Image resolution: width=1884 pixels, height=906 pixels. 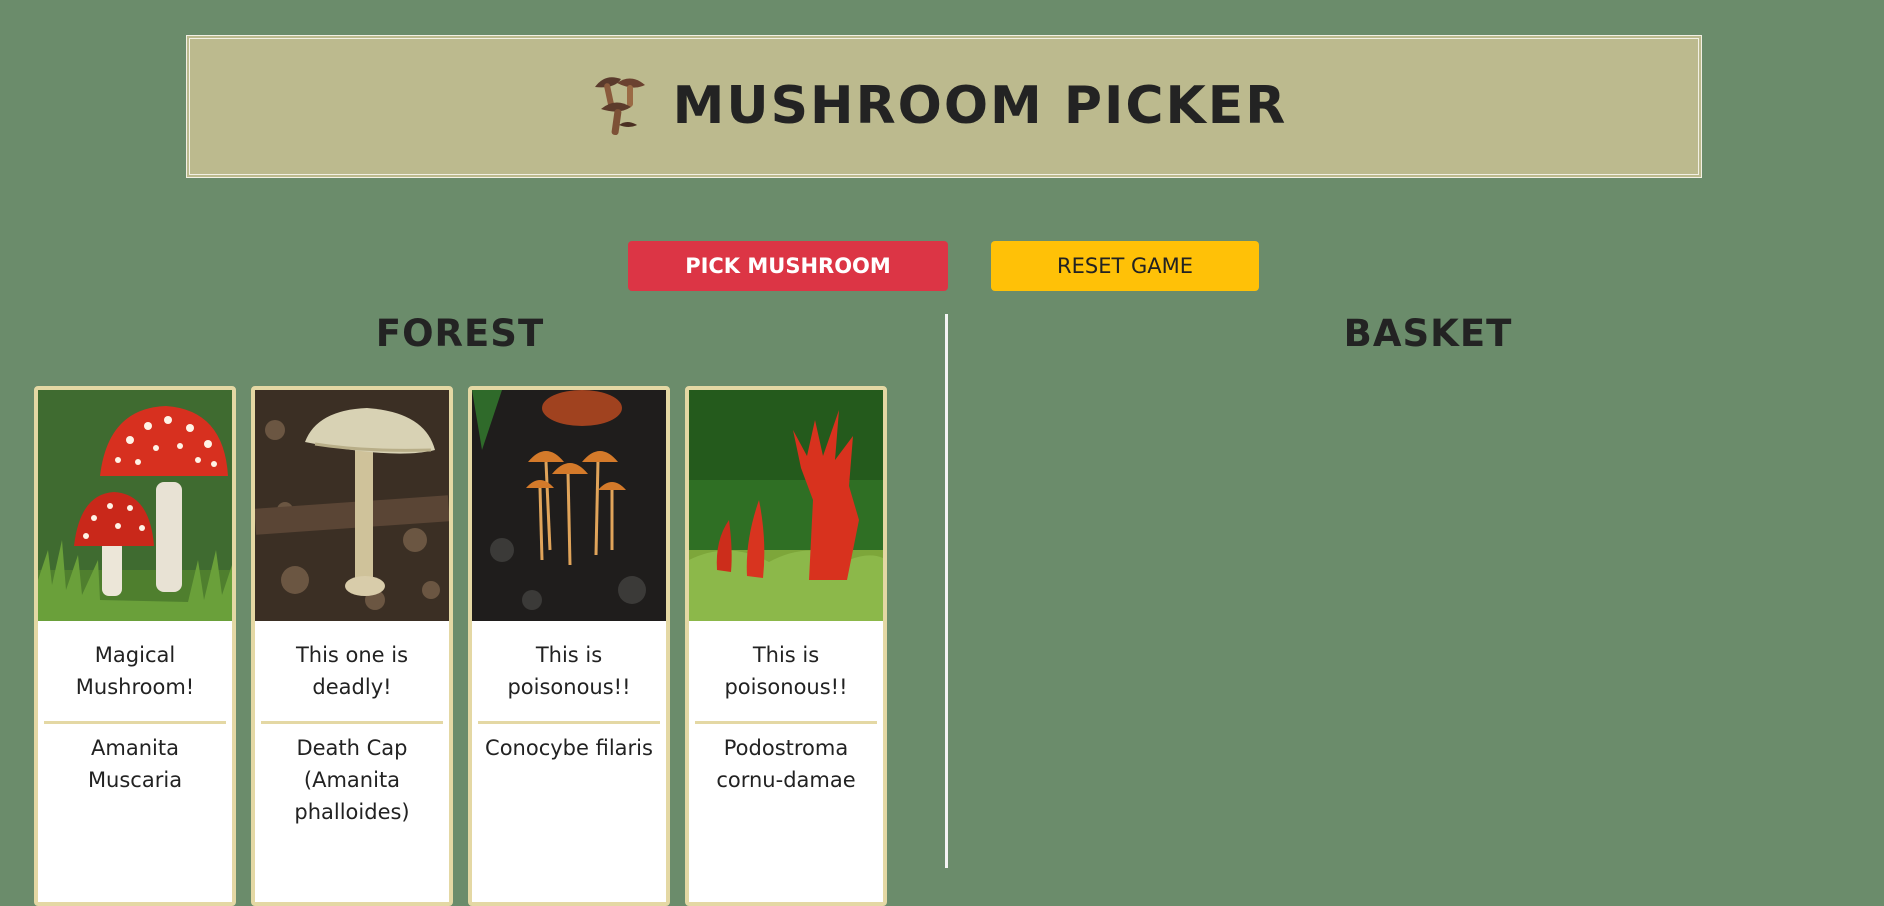 I want to click on header-banner: MUSHROOM PICKER, so click(x=944, y=106).